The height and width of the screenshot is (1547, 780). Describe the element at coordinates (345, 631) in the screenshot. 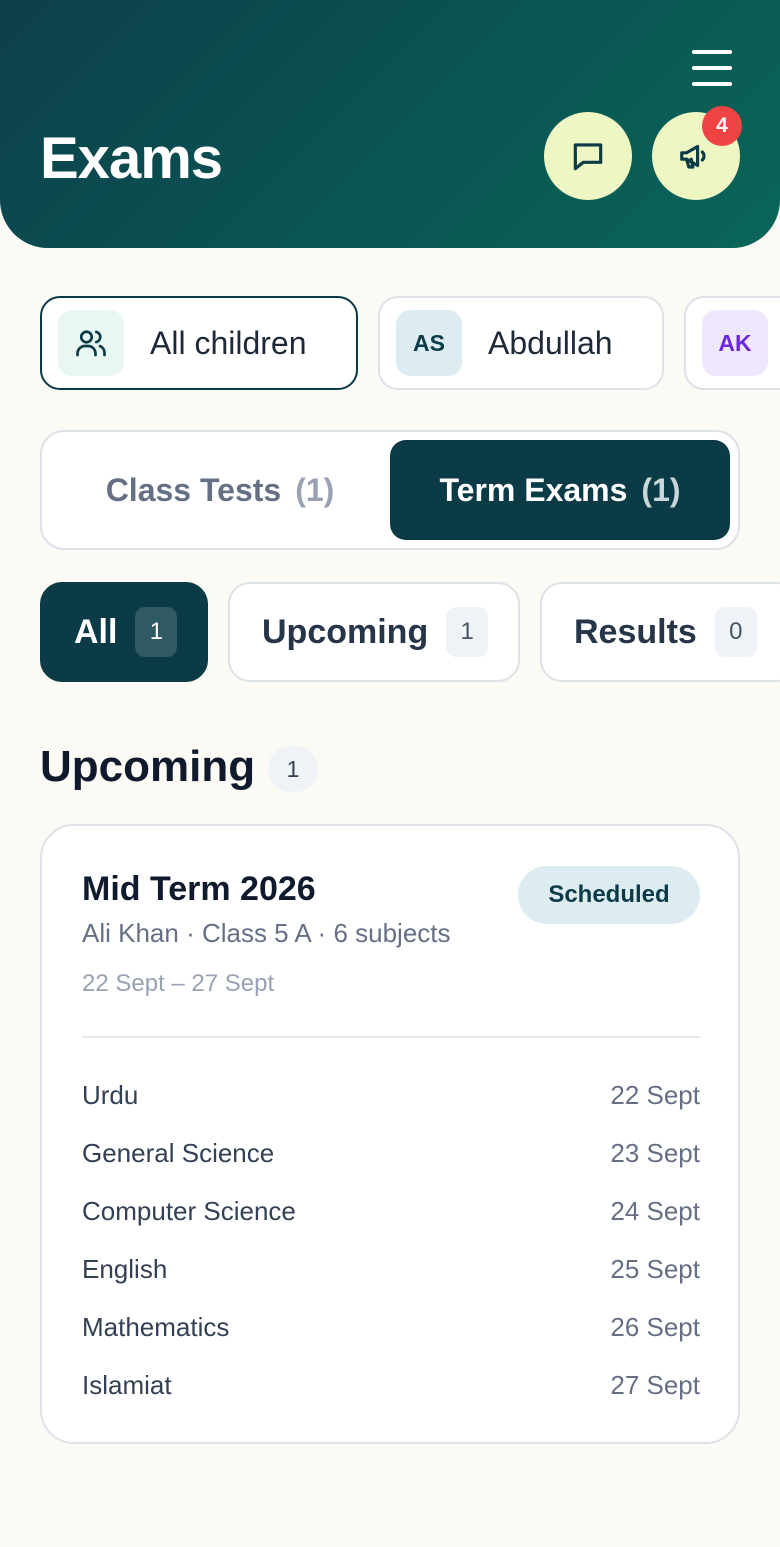

I see `filter-label: Upcoming` at that location.